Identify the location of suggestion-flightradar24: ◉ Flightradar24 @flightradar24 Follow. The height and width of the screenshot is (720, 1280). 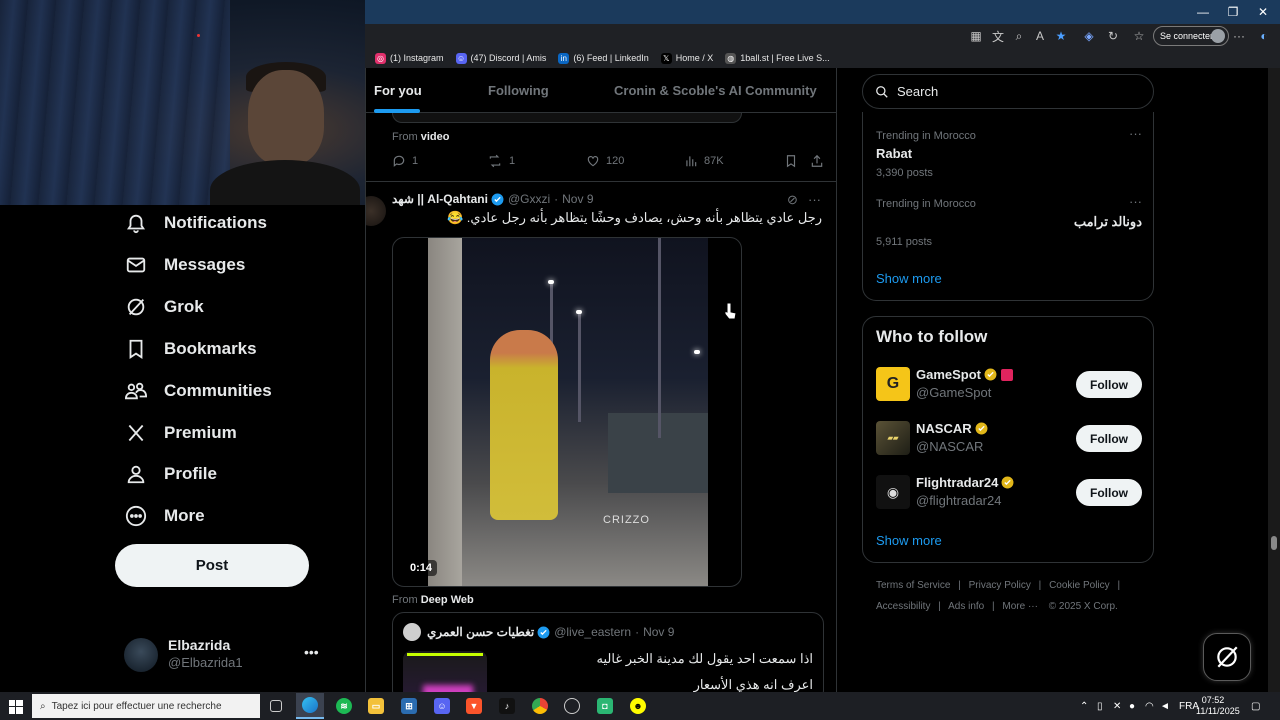
(1009, 493).